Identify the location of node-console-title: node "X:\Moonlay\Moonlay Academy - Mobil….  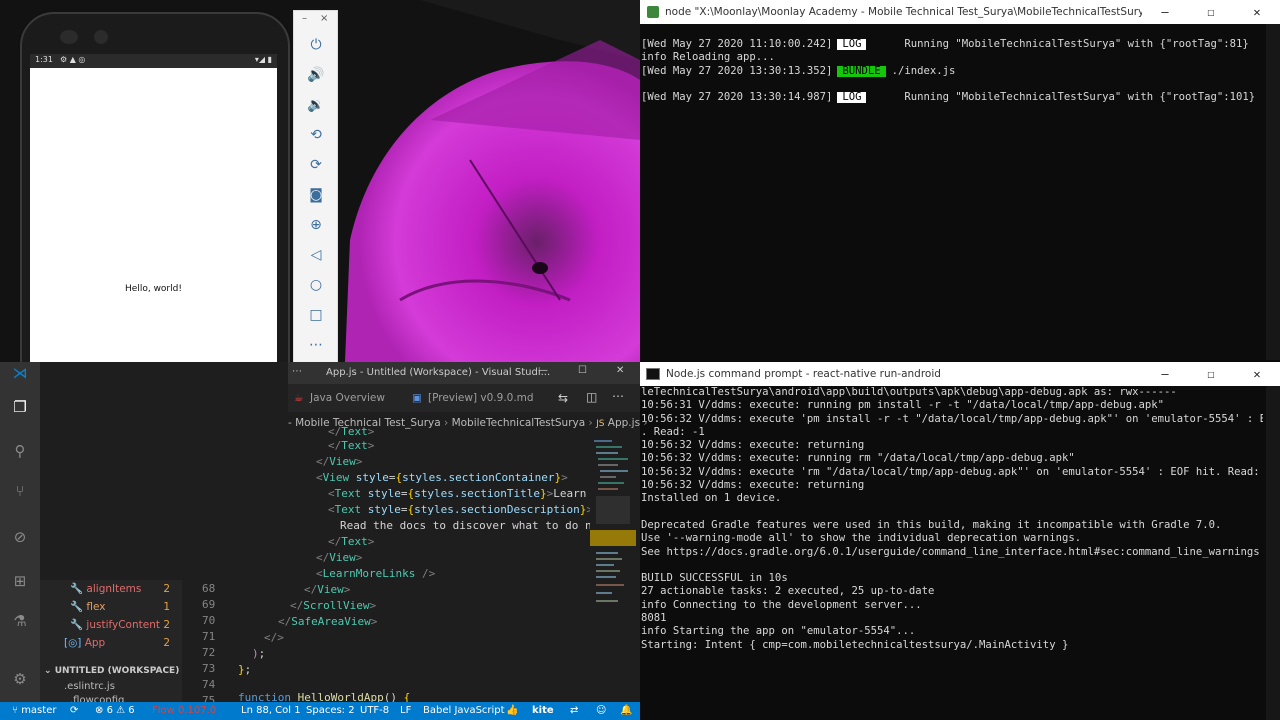
(903, 12).